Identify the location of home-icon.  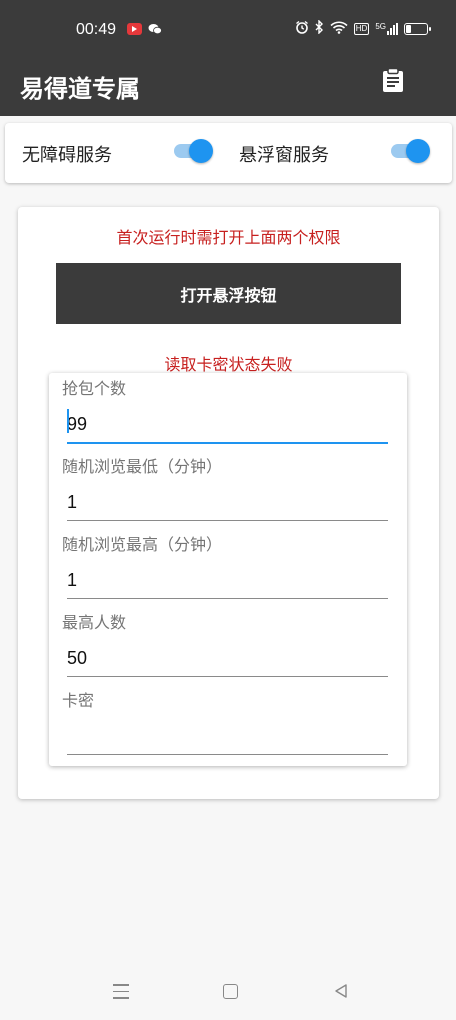
(230, 991).